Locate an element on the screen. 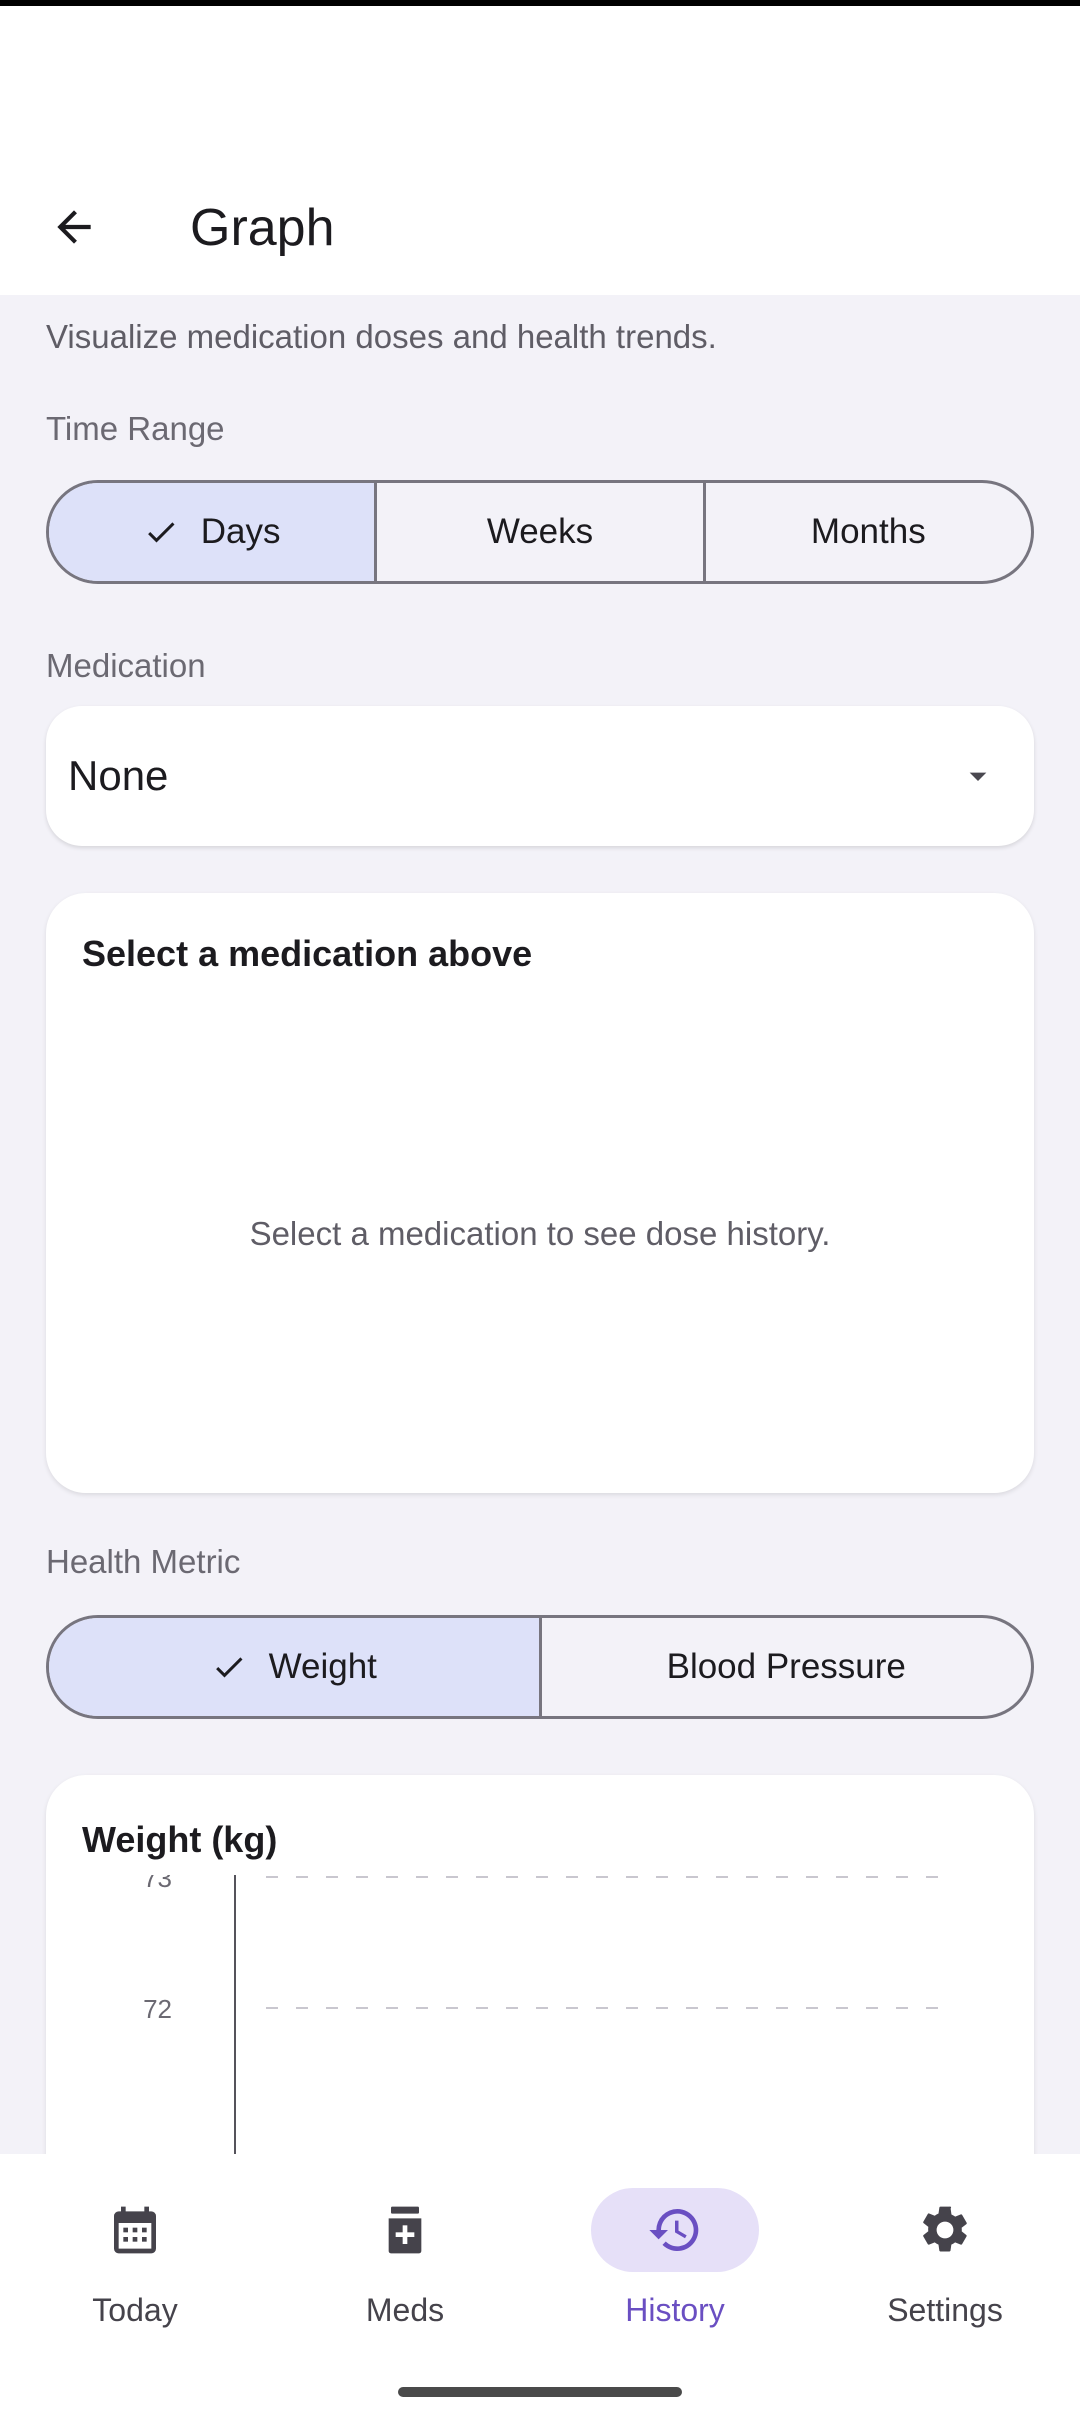  health-metric-blood-pressure: Blood Pressure is located at coordinates (787, 1667).